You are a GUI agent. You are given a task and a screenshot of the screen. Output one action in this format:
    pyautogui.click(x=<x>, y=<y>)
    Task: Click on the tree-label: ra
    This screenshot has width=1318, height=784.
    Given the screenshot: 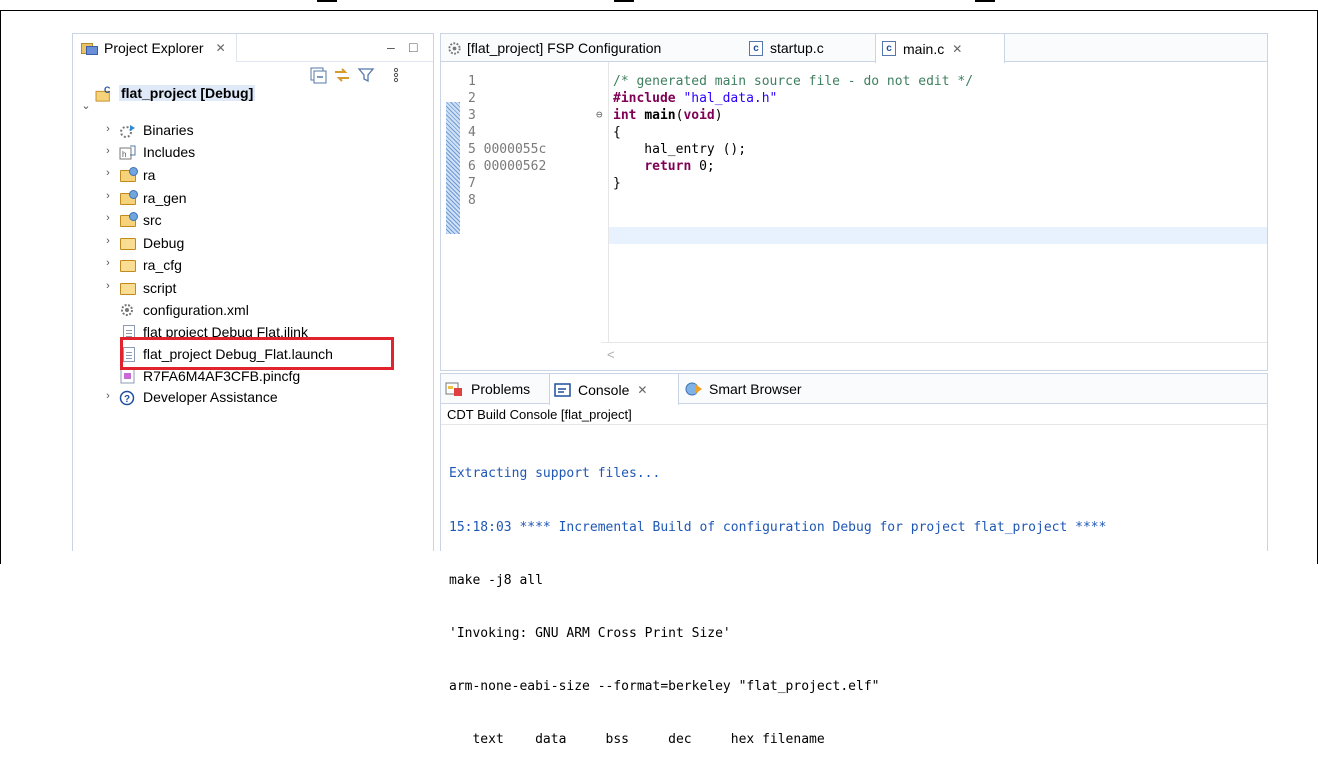 What is the action you would take?
    pyautogui.click(x=149, y=175)
    